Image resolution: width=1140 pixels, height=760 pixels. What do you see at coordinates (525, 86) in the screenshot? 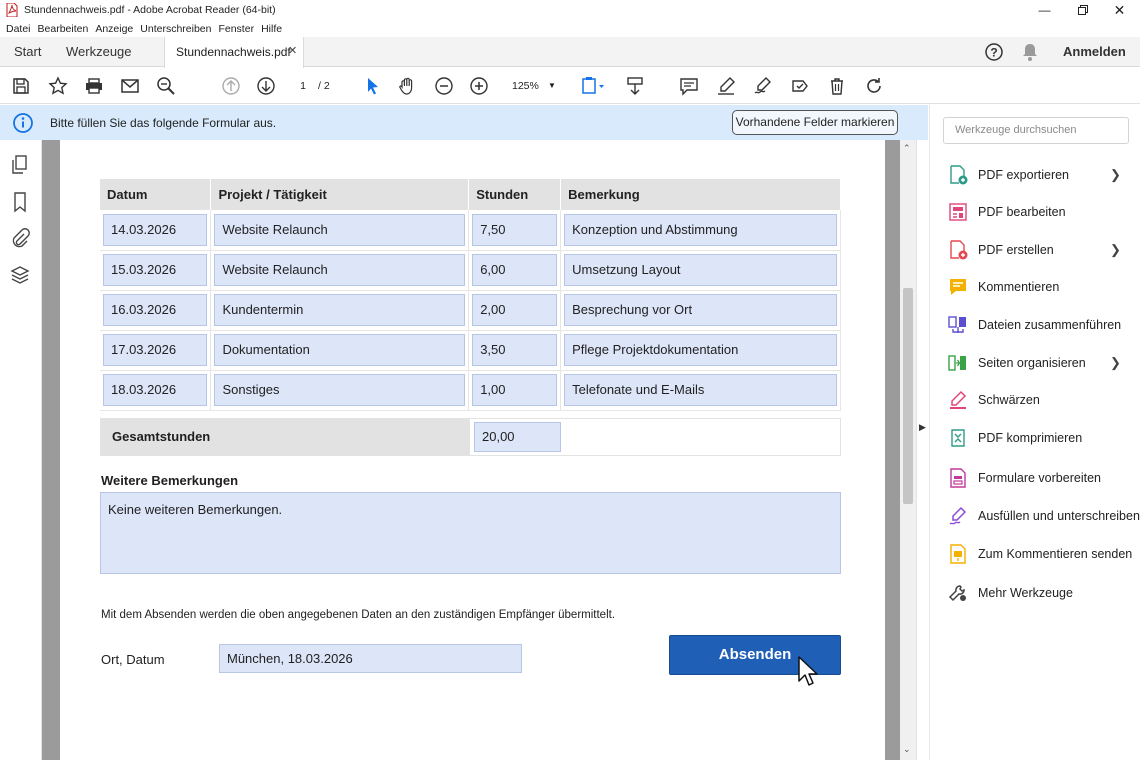
I see `zoom-value: 125%` at bounding box center [525, 86].